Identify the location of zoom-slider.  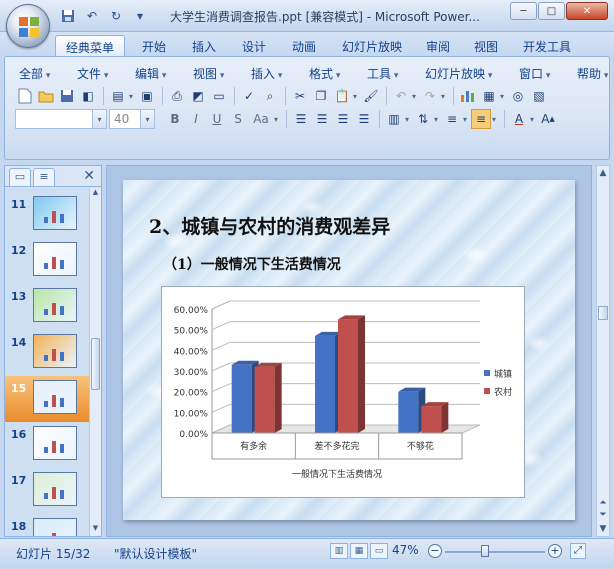
(495, 552).